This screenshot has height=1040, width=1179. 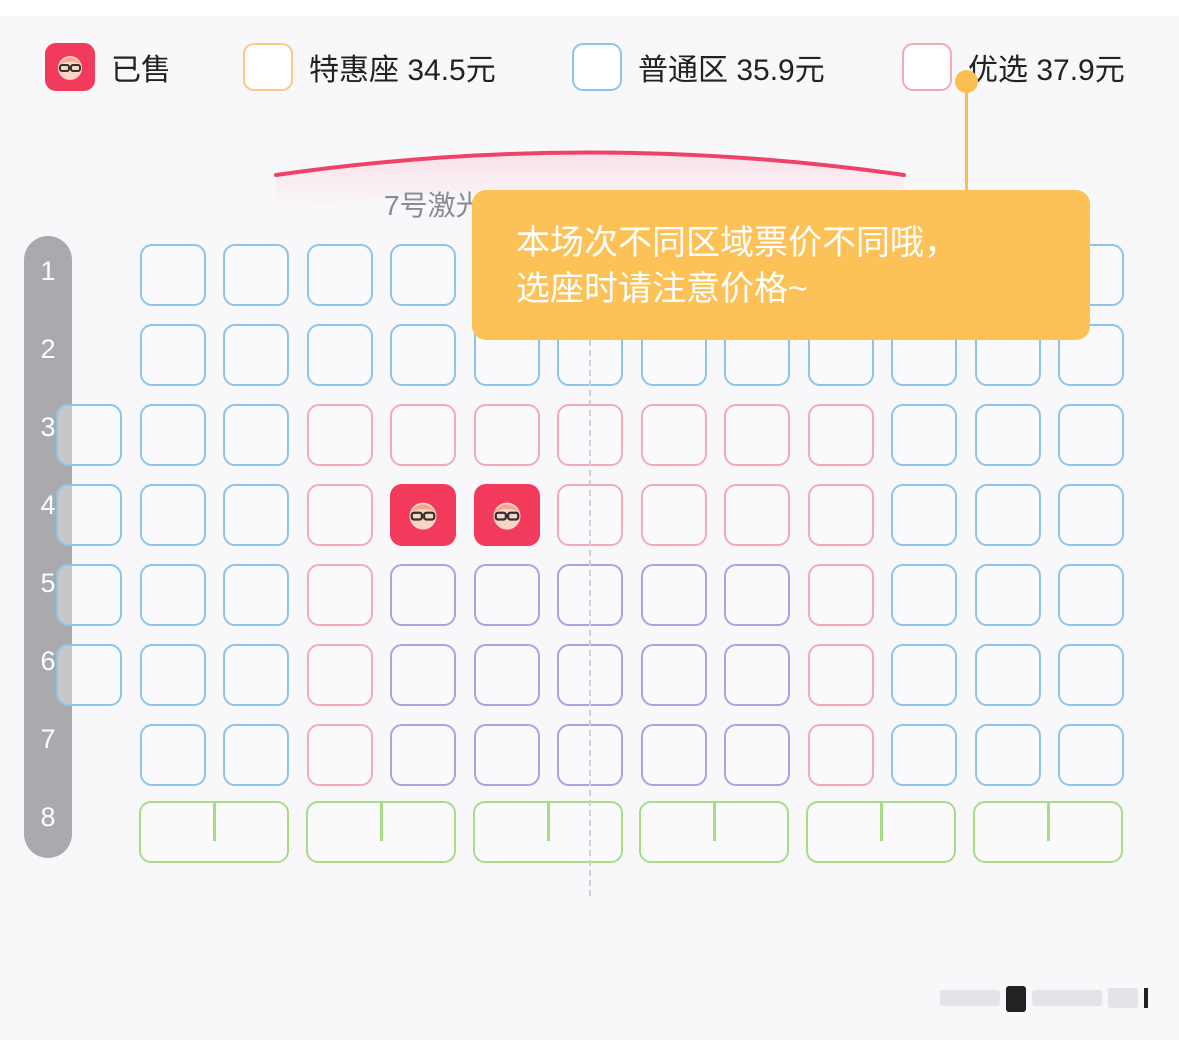 I want to click on sold-seat-icon, so click(x=70, y=67).